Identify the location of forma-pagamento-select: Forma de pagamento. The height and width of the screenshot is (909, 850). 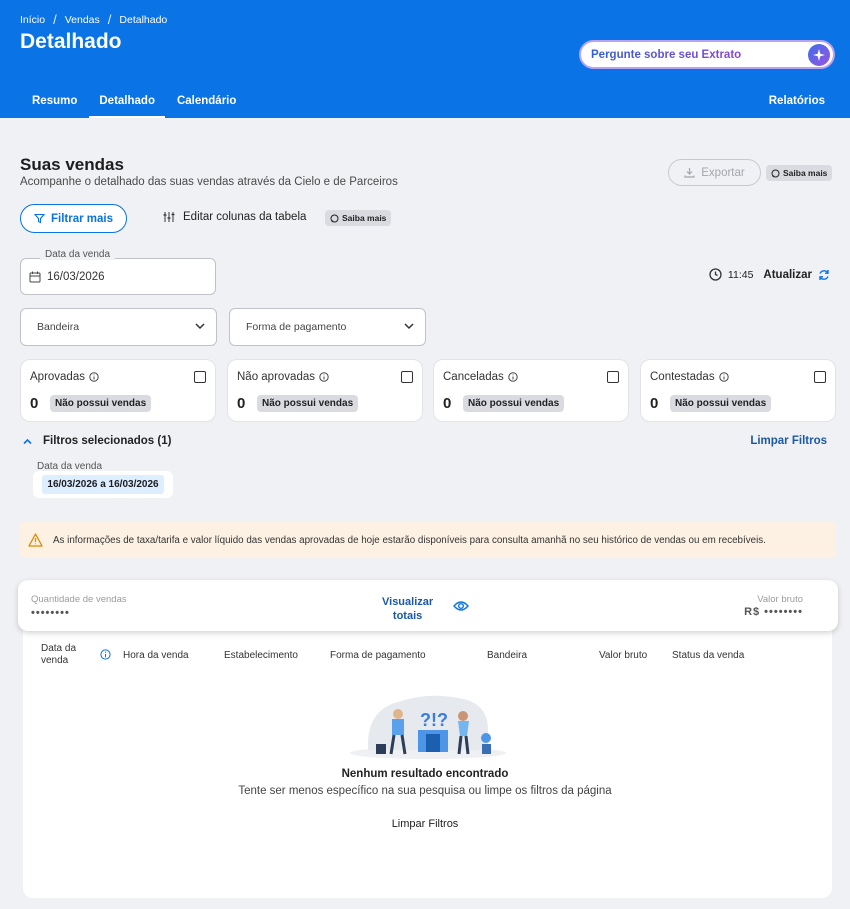
(327, 327).